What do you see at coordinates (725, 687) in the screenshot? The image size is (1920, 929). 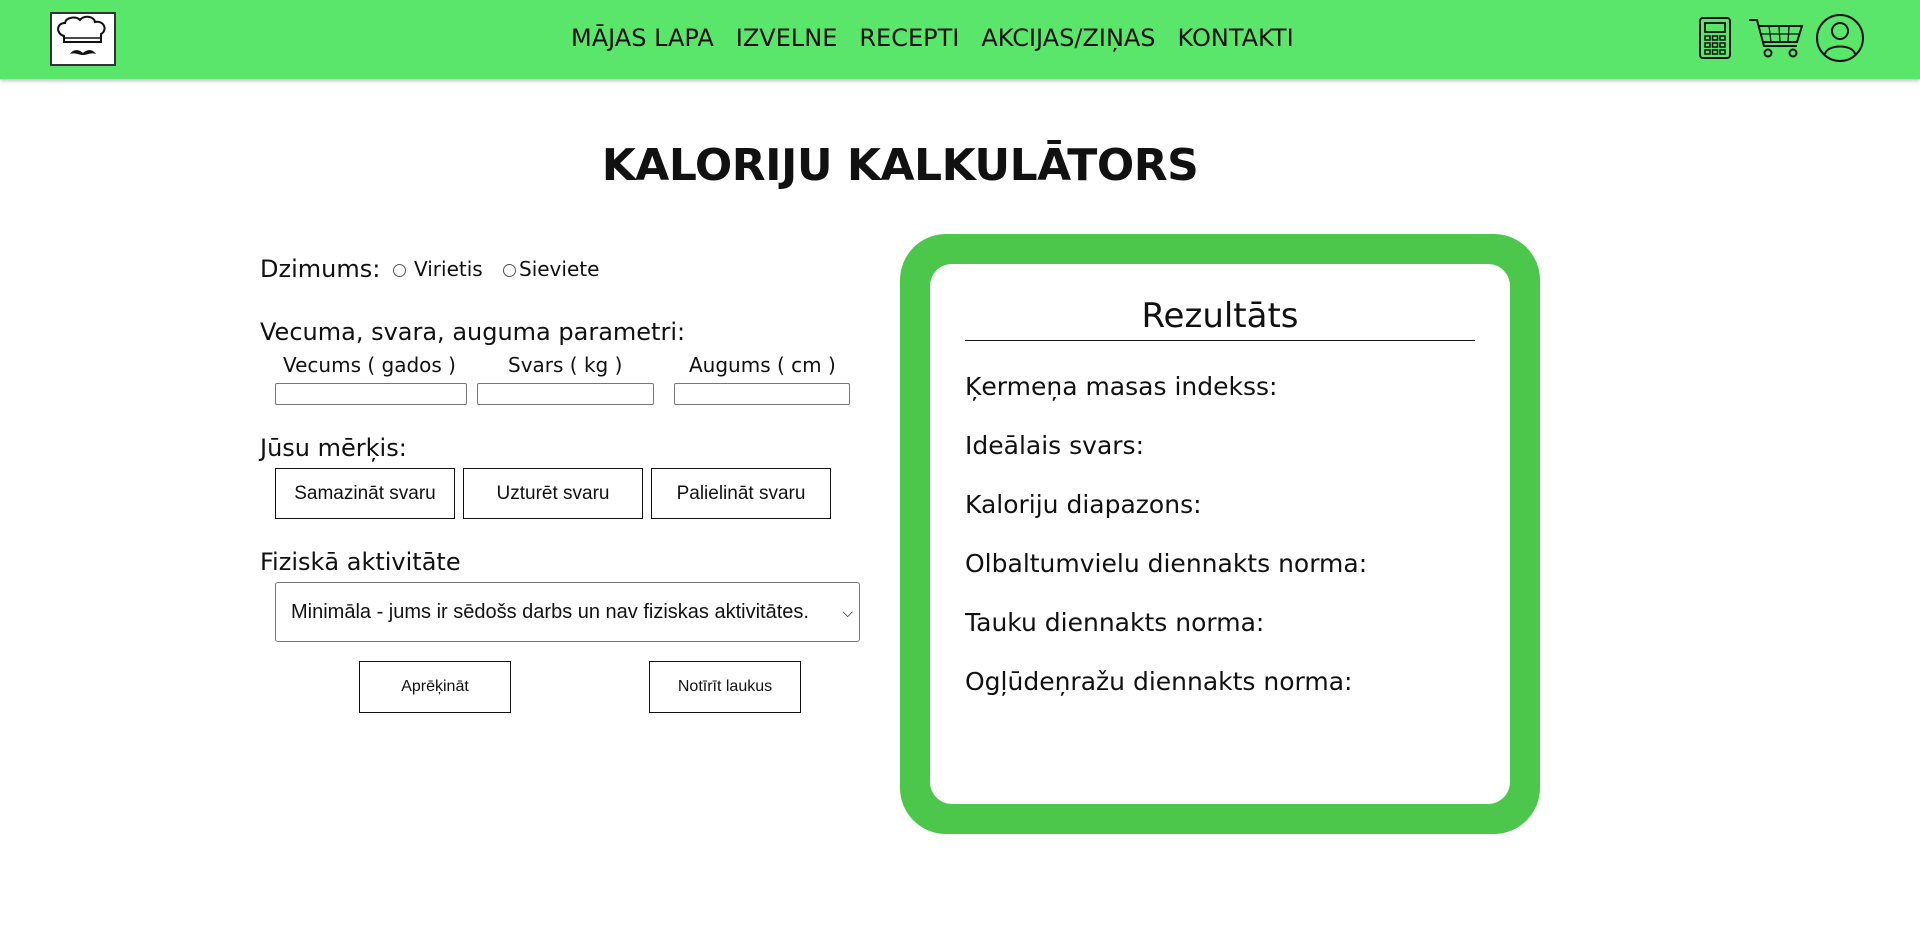 I see `clear-fields-button: Notīrīt laukus` at bounding box center [725, 687].